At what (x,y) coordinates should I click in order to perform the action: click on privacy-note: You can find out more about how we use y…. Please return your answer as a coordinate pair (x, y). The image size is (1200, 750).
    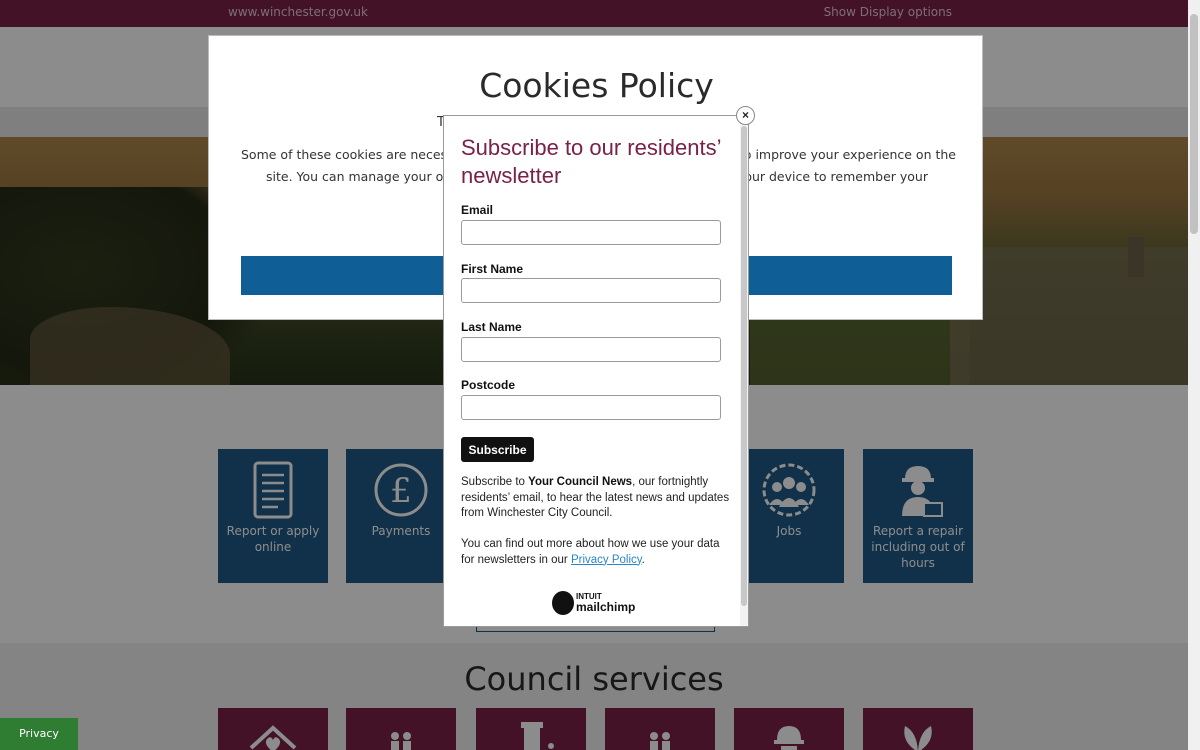
    Looking at the image, I should click on (597, 552).